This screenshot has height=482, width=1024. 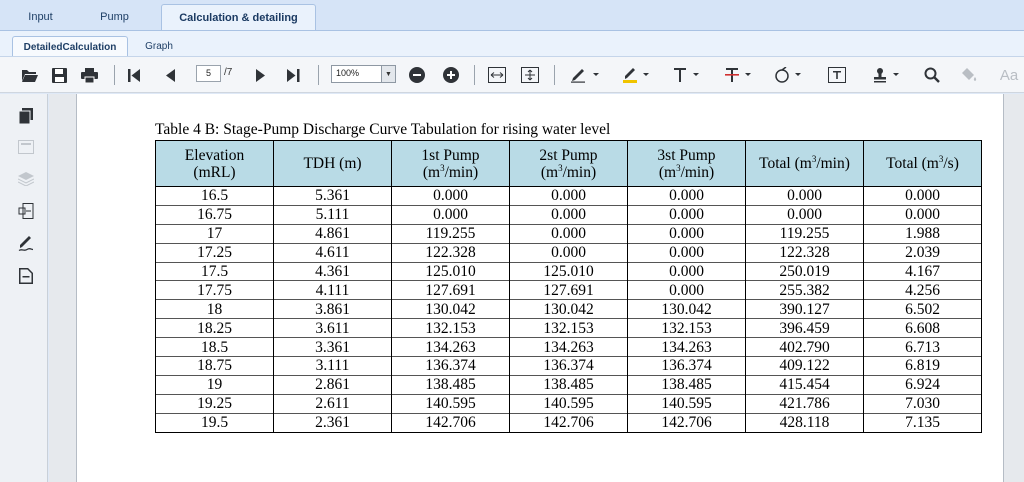 What do you see at coordinates (363, 74) in the screenshot?
I see `zoom-select: 100% ▼` at bounding box center [363, 74].